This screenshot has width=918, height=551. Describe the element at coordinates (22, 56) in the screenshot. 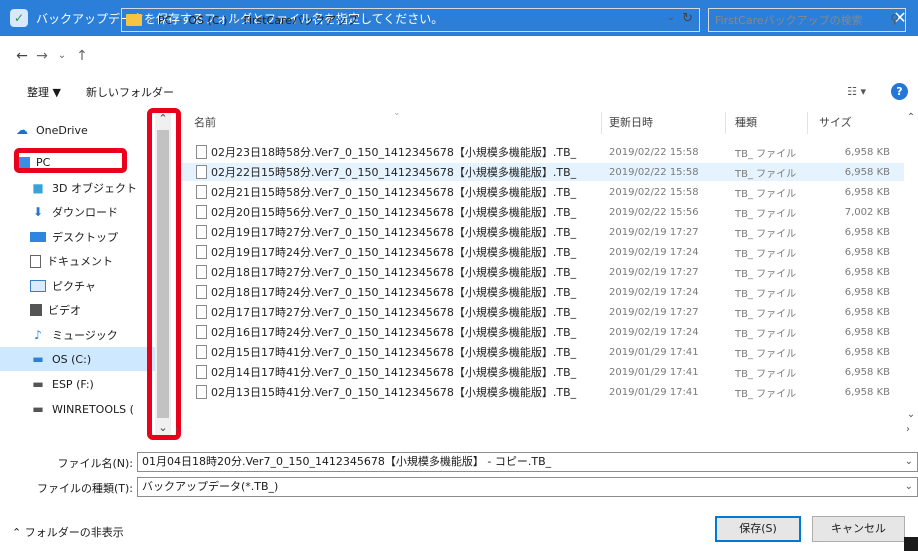

I see `back-arrow-icon: ←` at that location.